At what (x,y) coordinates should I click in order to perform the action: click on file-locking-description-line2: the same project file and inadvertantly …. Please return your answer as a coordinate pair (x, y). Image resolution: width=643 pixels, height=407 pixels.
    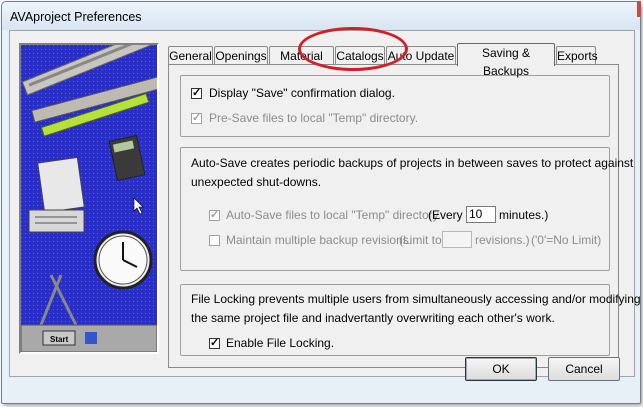
    Looking at the image, I should click on (373, 318).